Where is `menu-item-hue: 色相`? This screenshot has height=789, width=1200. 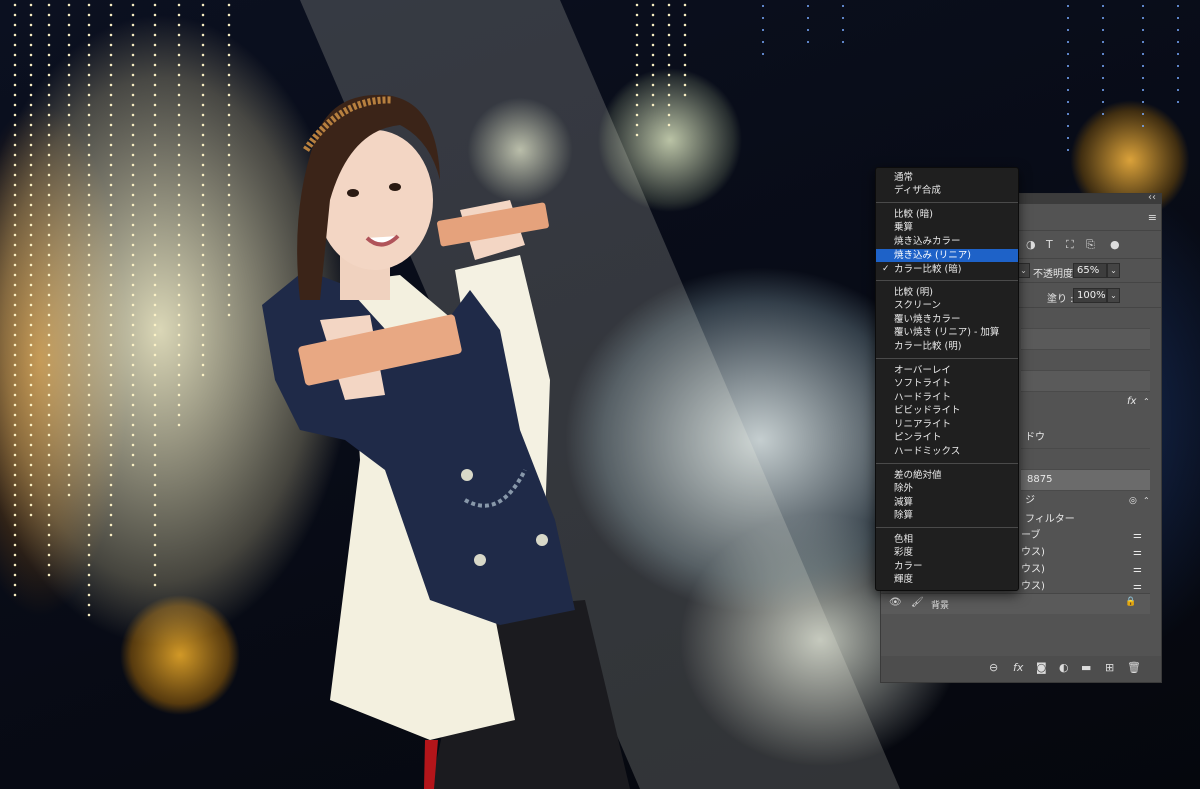 menu-item-hue: 色相 is located at coordinates (947, 539).